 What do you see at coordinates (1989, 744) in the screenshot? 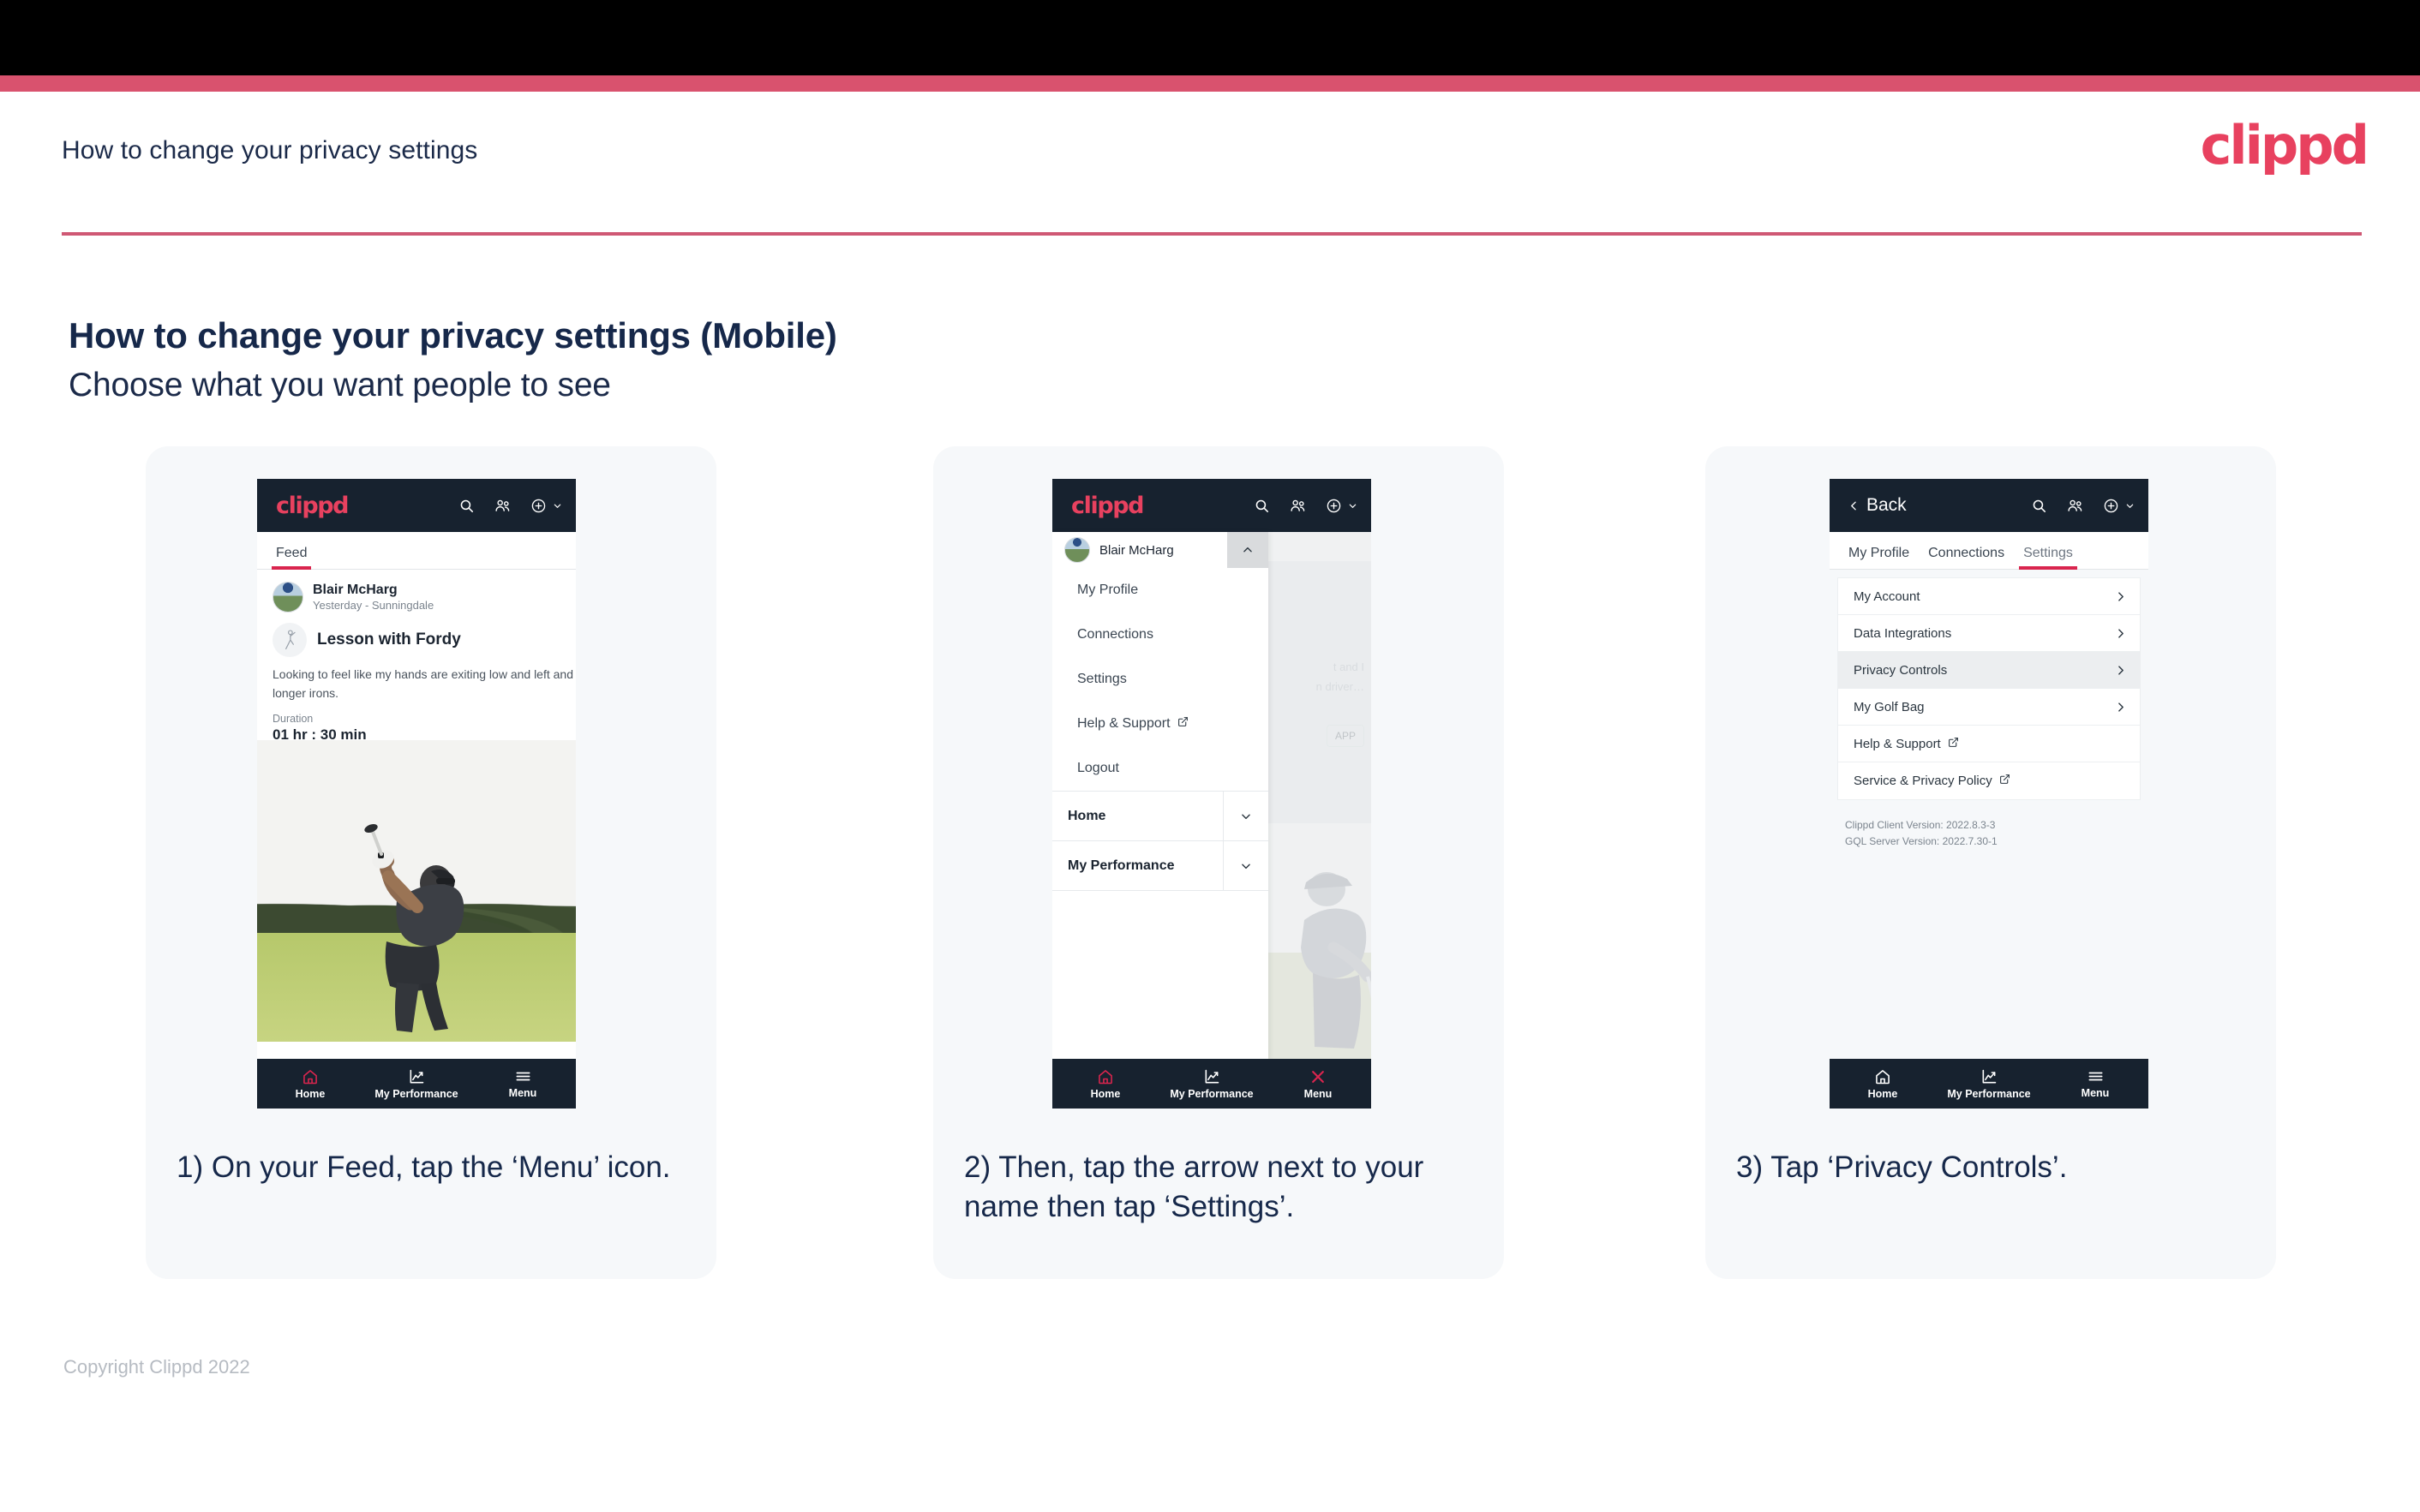
I see `settings-row-help-support: Help & Support` at bounding box center [1989, 744].